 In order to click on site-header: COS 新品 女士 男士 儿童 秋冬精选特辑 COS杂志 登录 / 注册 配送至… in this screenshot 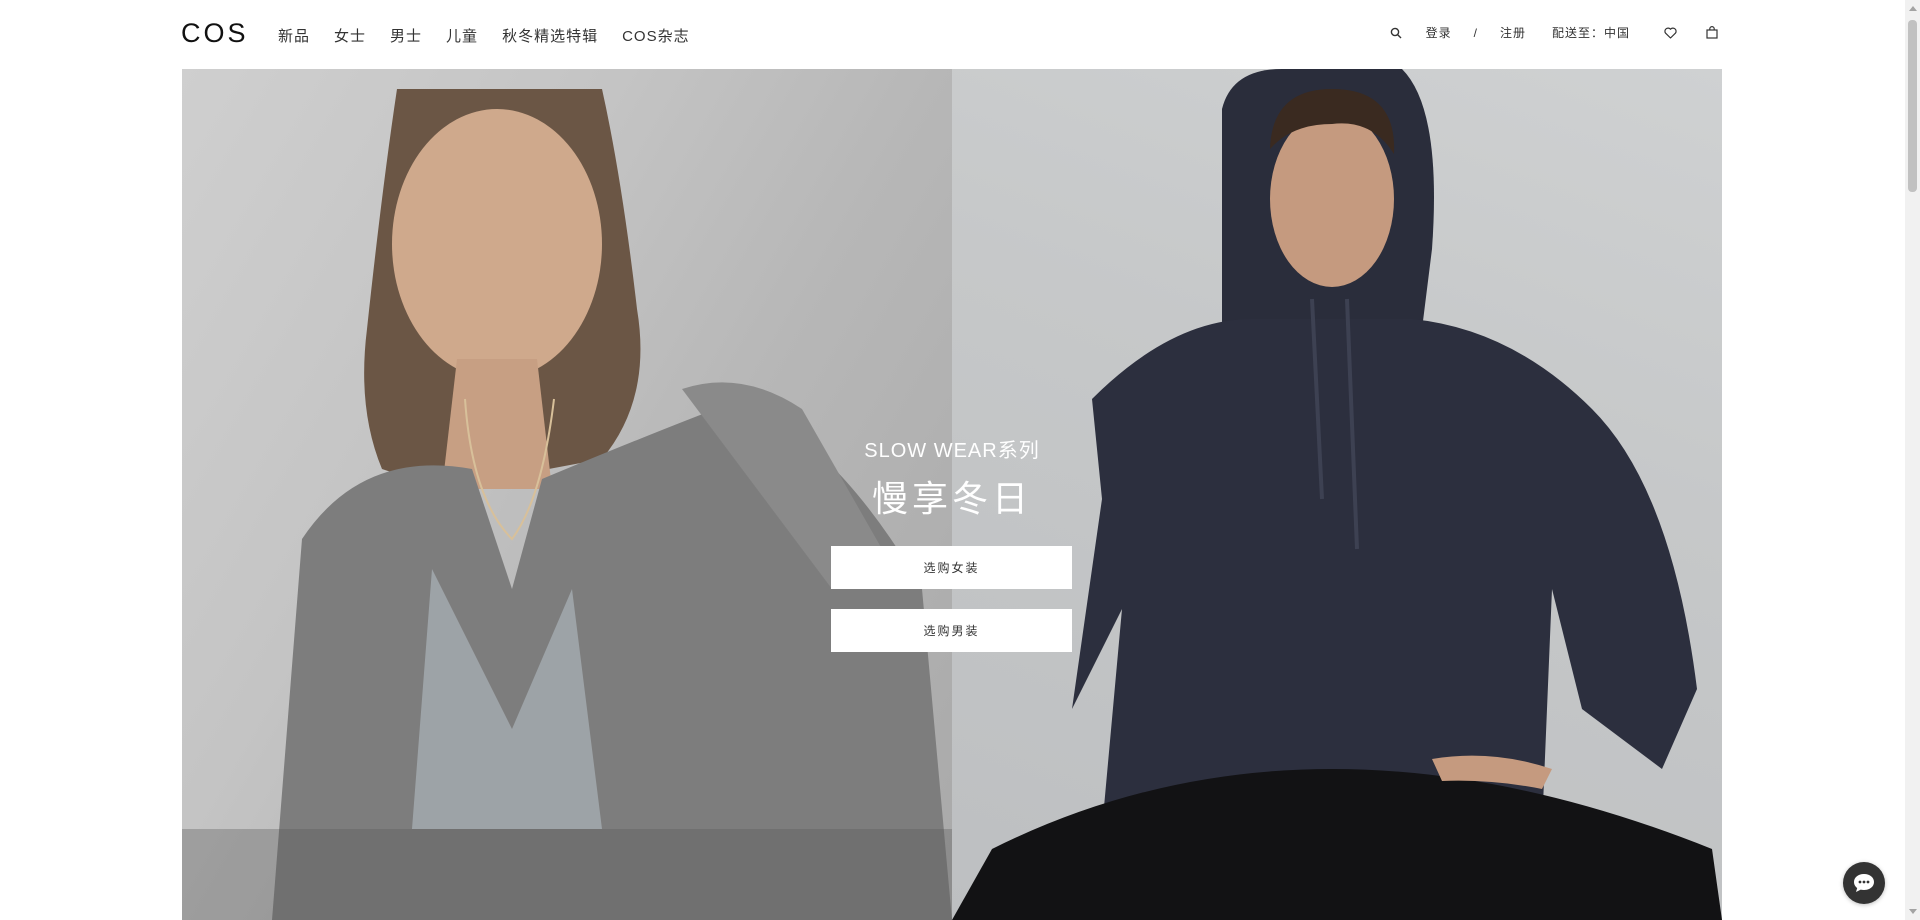, I will do `click(952, 34)`.